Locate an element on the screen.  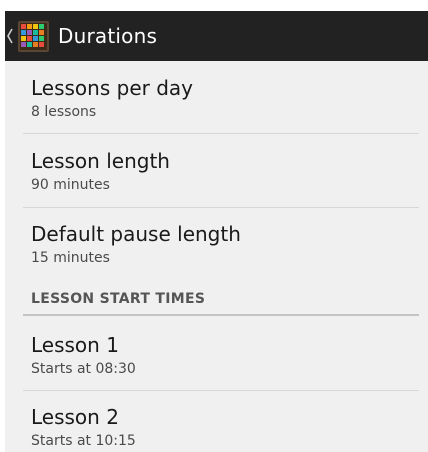
action-bar: Durations is located at coordinates (216, 36).